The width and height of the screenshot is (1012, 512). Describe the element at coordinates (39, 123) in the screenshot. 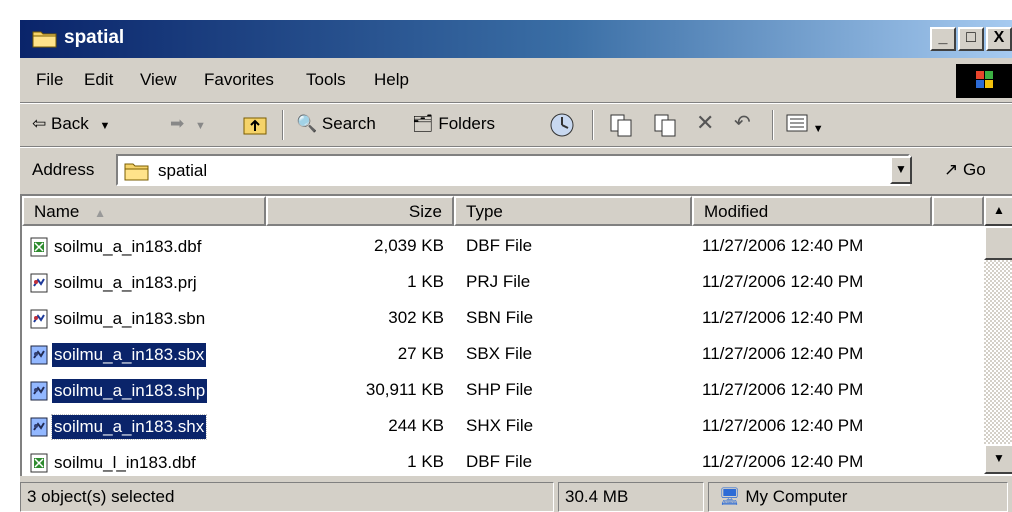

I see `back-arrow-icon: ⇦` at that location.